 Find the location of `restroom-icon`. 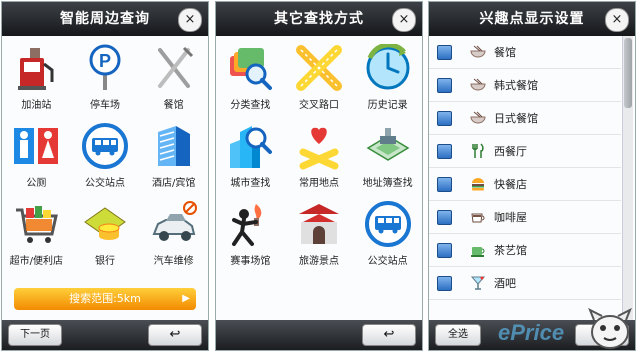

restroom-icon is located at coordinates (36, 146).